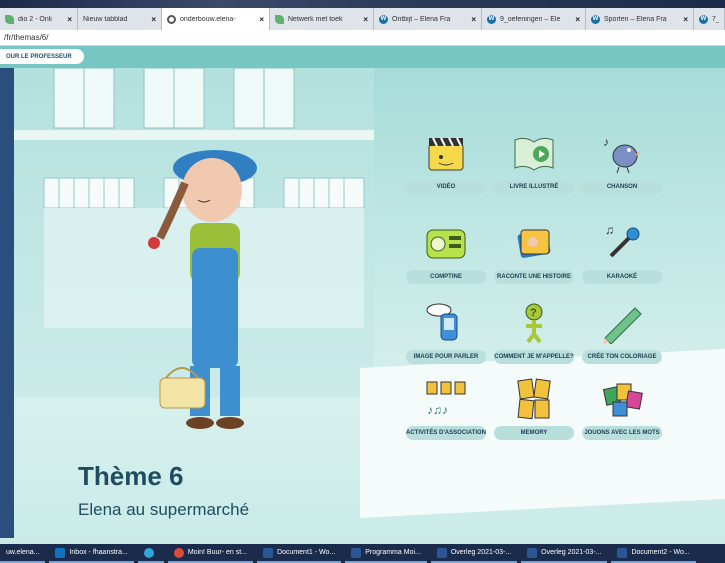 The height and width of the screenshot is (563, 725). What do you see at coordinates (622, 154) in the screenshot?
I see `singing-bird-icon: ♪` at bounding box center [622, 154].